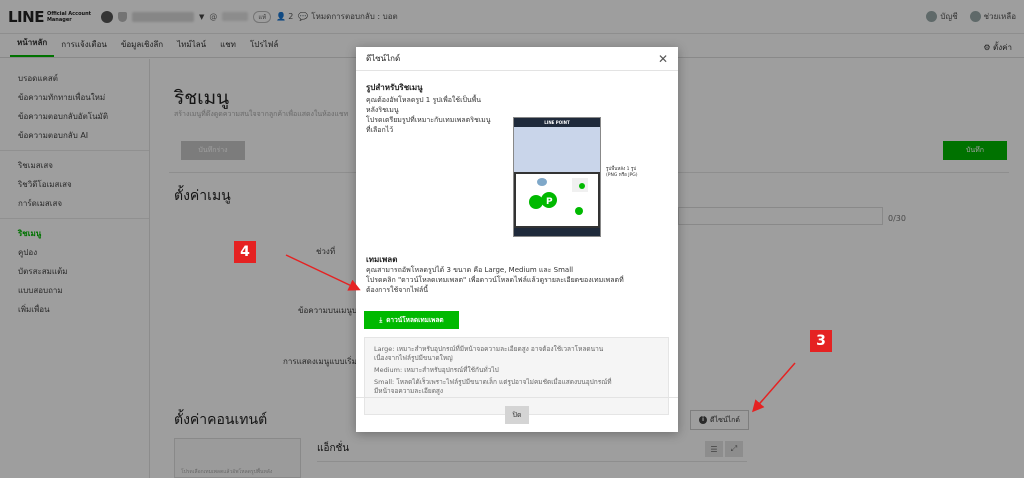  What do you see at coordinates (557, 232) in the screenshot?
I see `preview-footer` at bounding box center [557, 232].